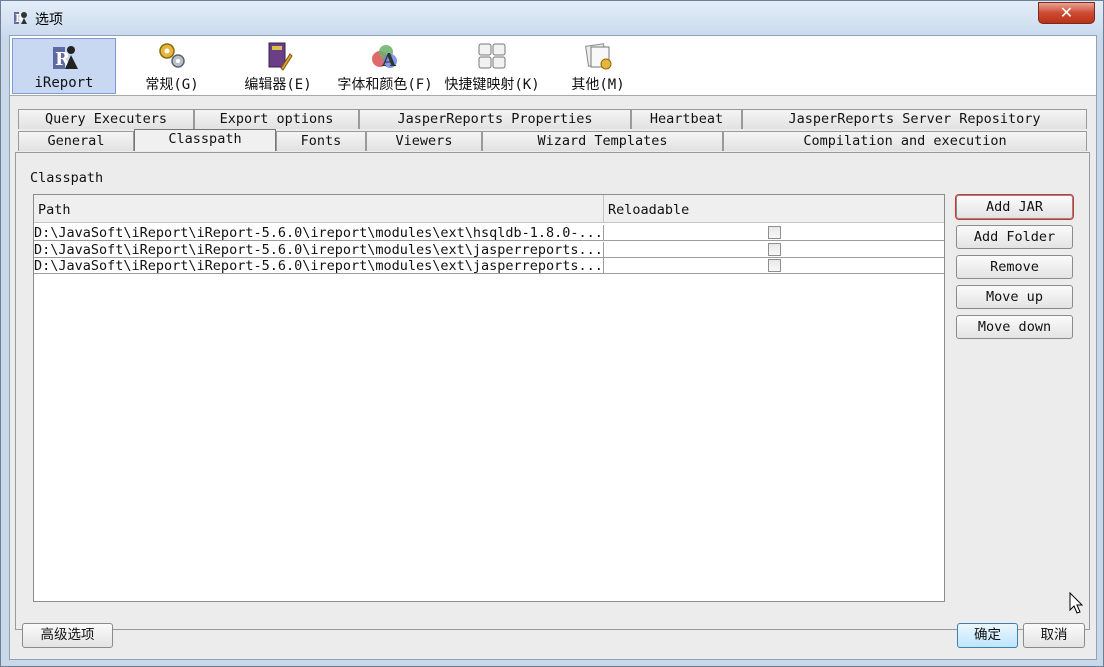 This screenshot has width=1104, height=667. Describe the element at coordinates (495, 119) in the screenshot. I see `tab-jasperreports-properties: JasperReports Properties` at that location.